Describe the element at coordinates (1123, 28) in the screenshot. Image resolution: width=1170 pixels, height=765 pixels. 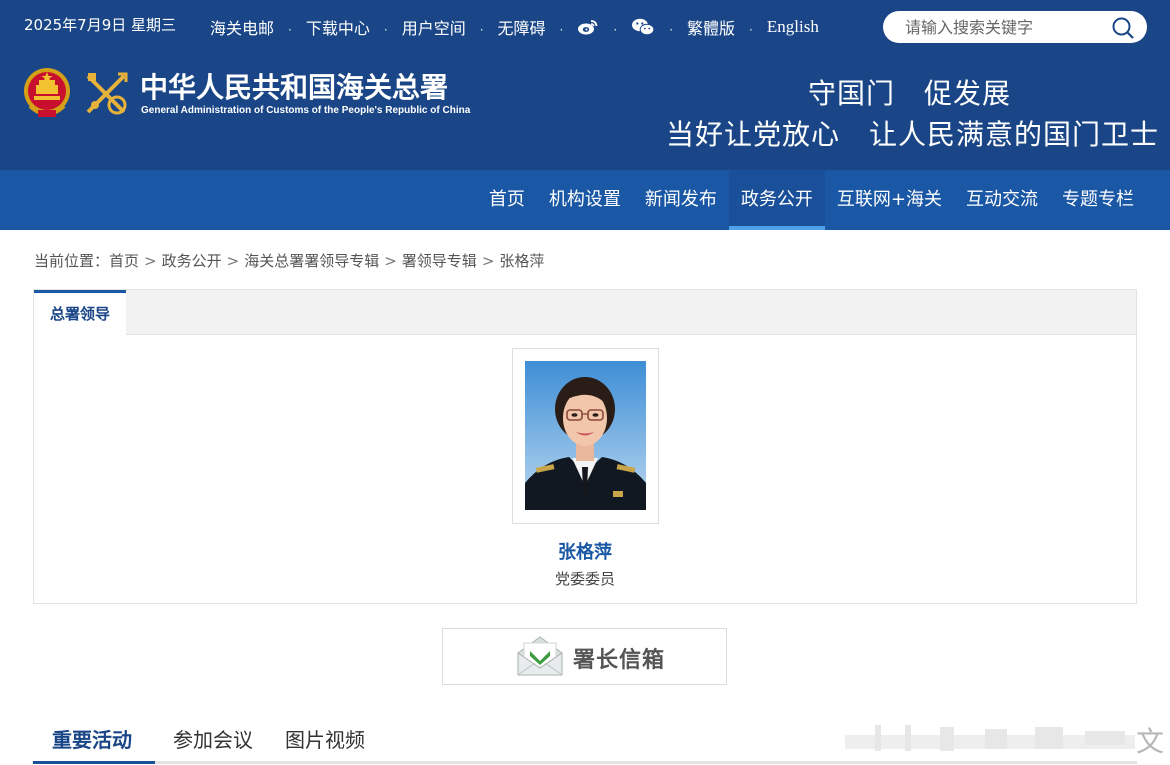
I see `search-icon` at that location.